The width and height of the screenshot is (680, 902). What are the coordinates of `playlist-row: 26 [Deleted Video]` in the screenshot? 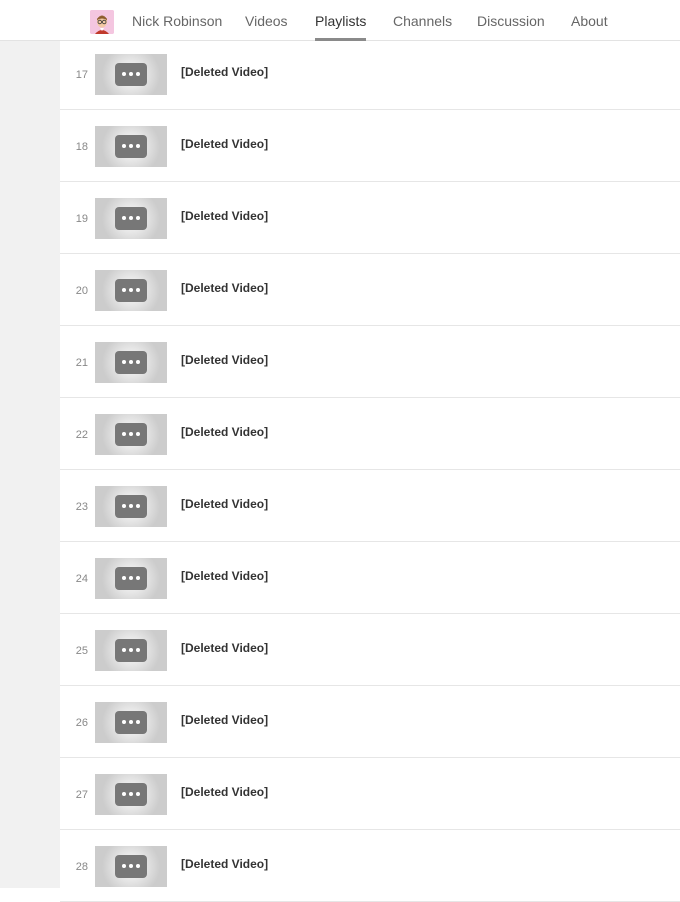 It's located at (370, 722).